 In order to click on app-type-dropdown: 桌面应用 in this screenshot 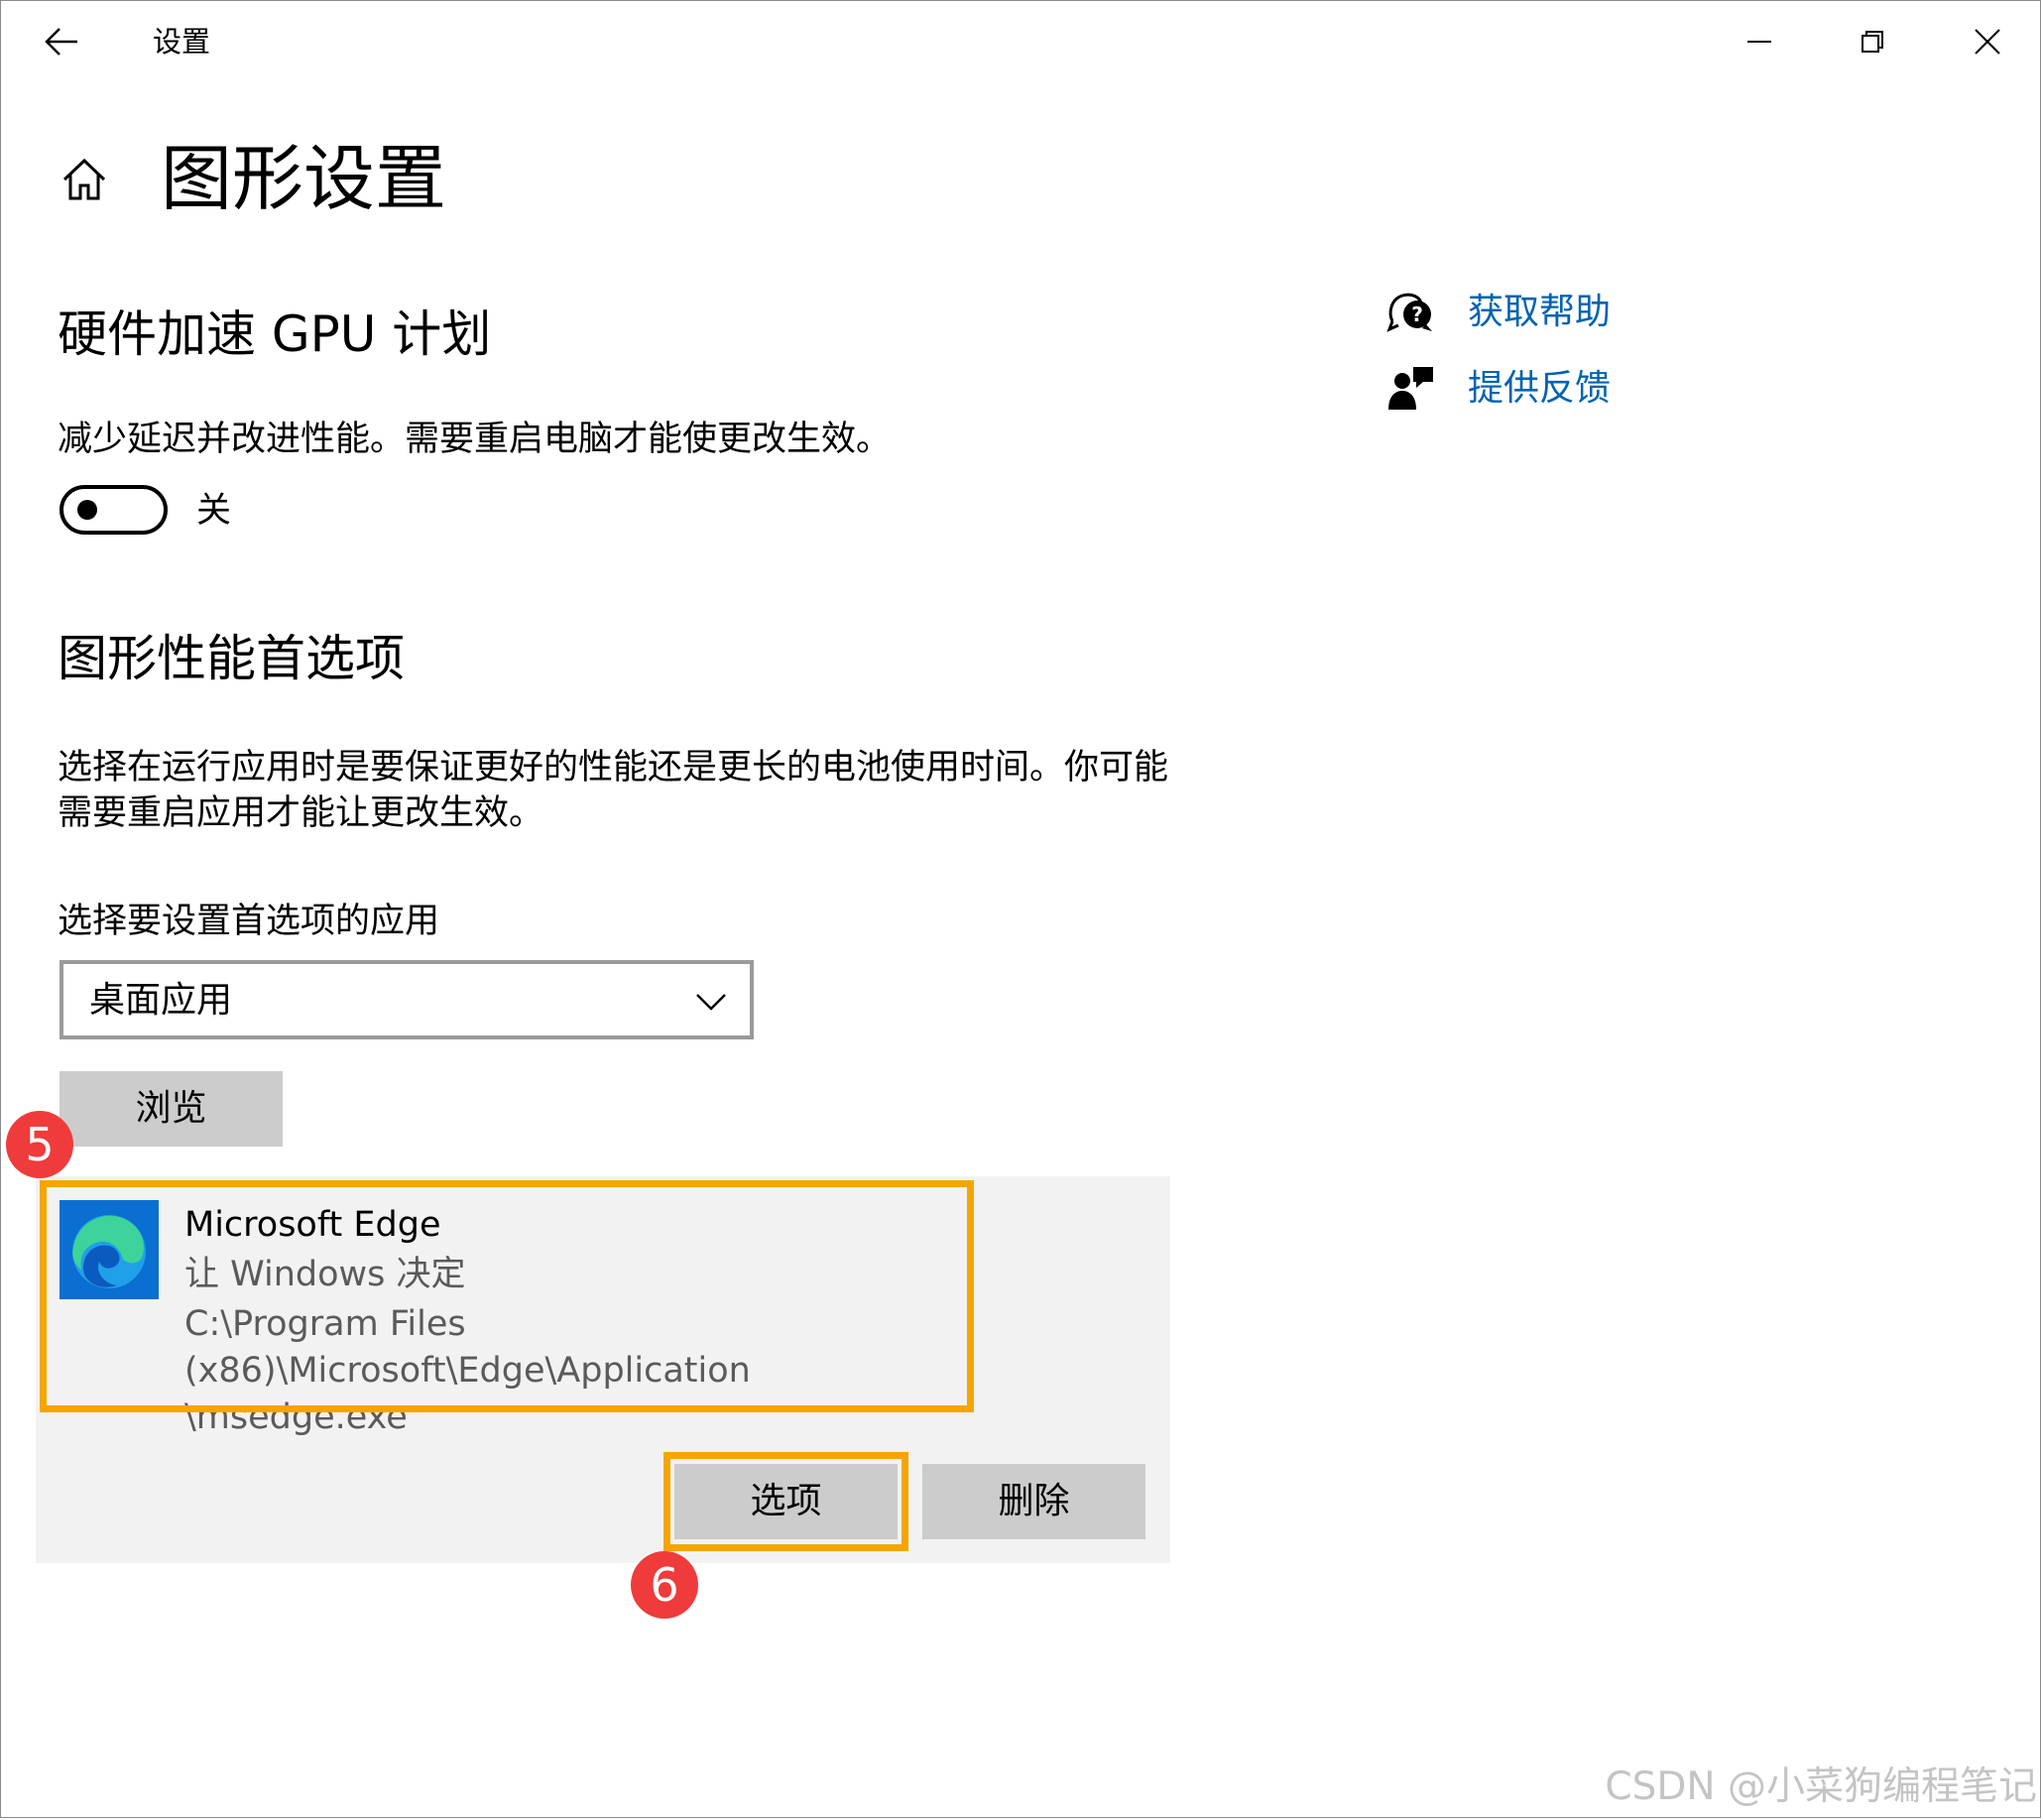, I will do `click(407, 999)`.